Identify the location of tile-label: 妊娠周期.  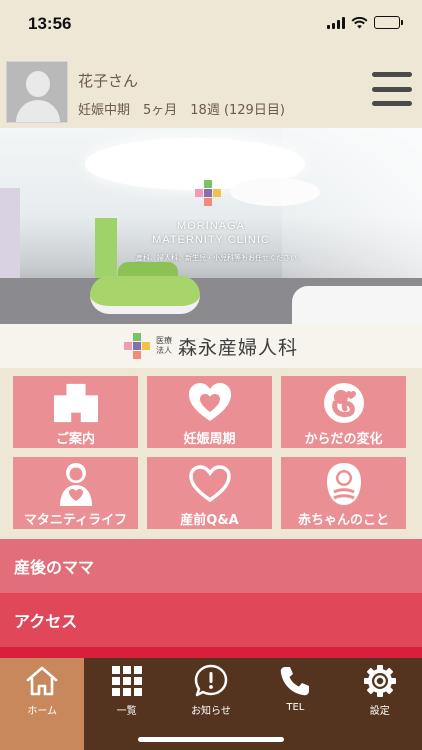
(209, 439).